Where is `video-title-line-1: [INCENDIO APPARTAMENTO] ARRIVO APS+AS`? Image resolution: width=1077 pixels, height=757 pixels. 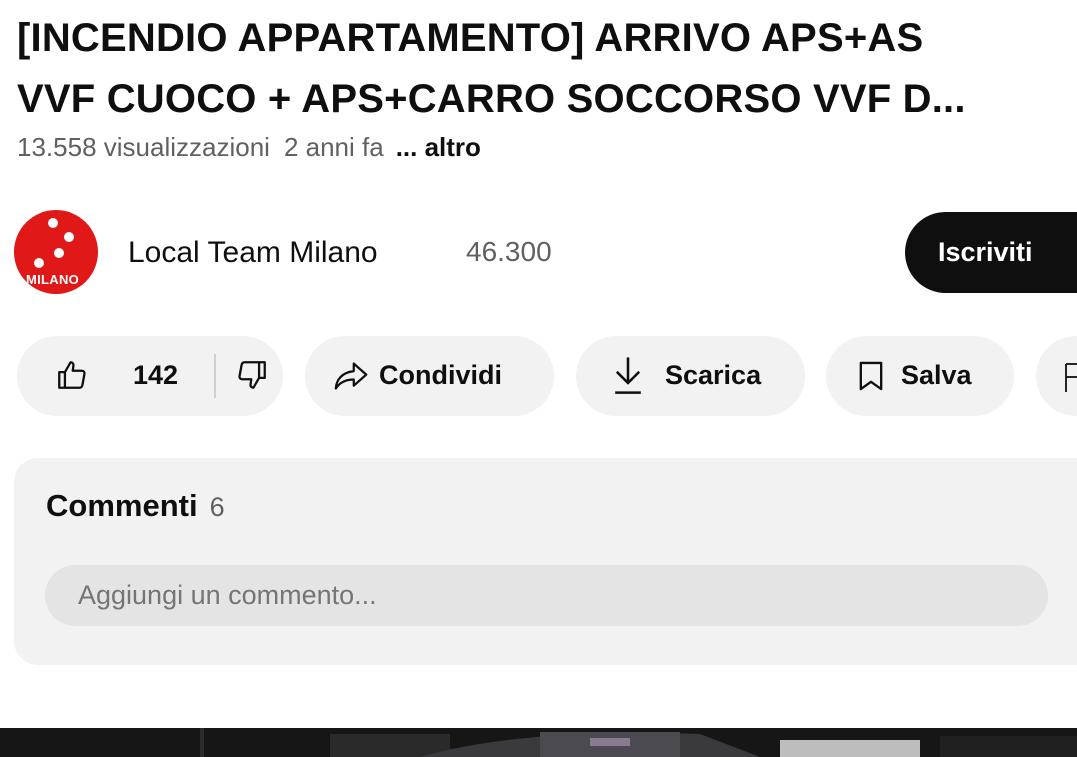
video-title-line-1: [INCENDIO APPARTAMENTO] ARRIVO APS+AS is located at coordinates (470, 38).